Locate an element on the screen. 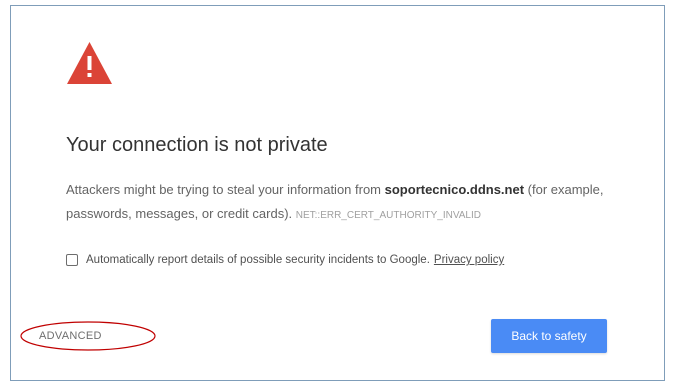  report-checkbox is located at coordinates (72, 260).